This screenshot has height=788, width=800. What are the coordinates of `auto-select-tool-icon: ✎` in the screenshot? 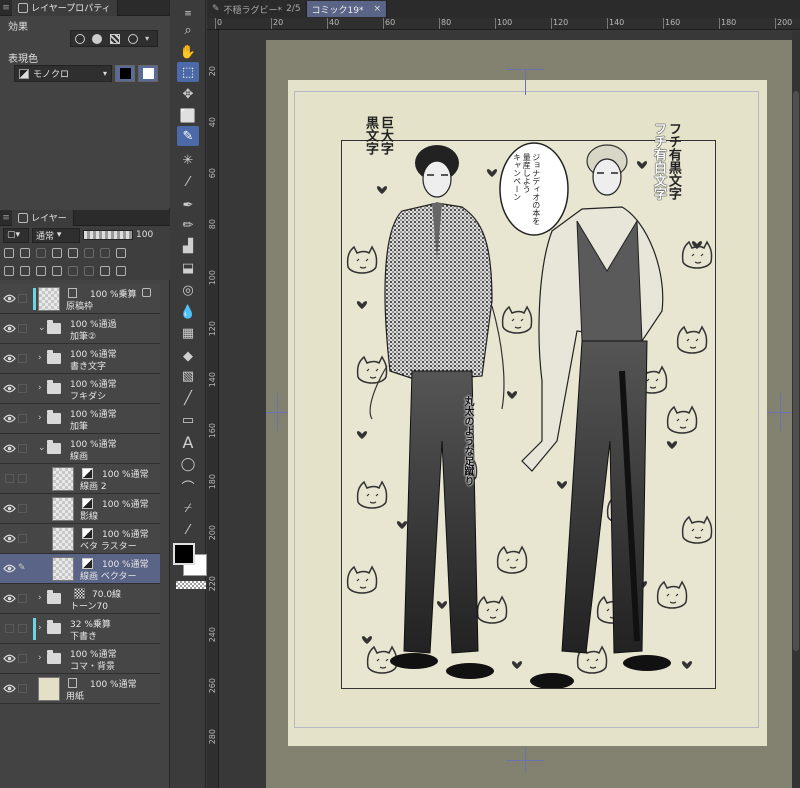 It's located at (188, 136).